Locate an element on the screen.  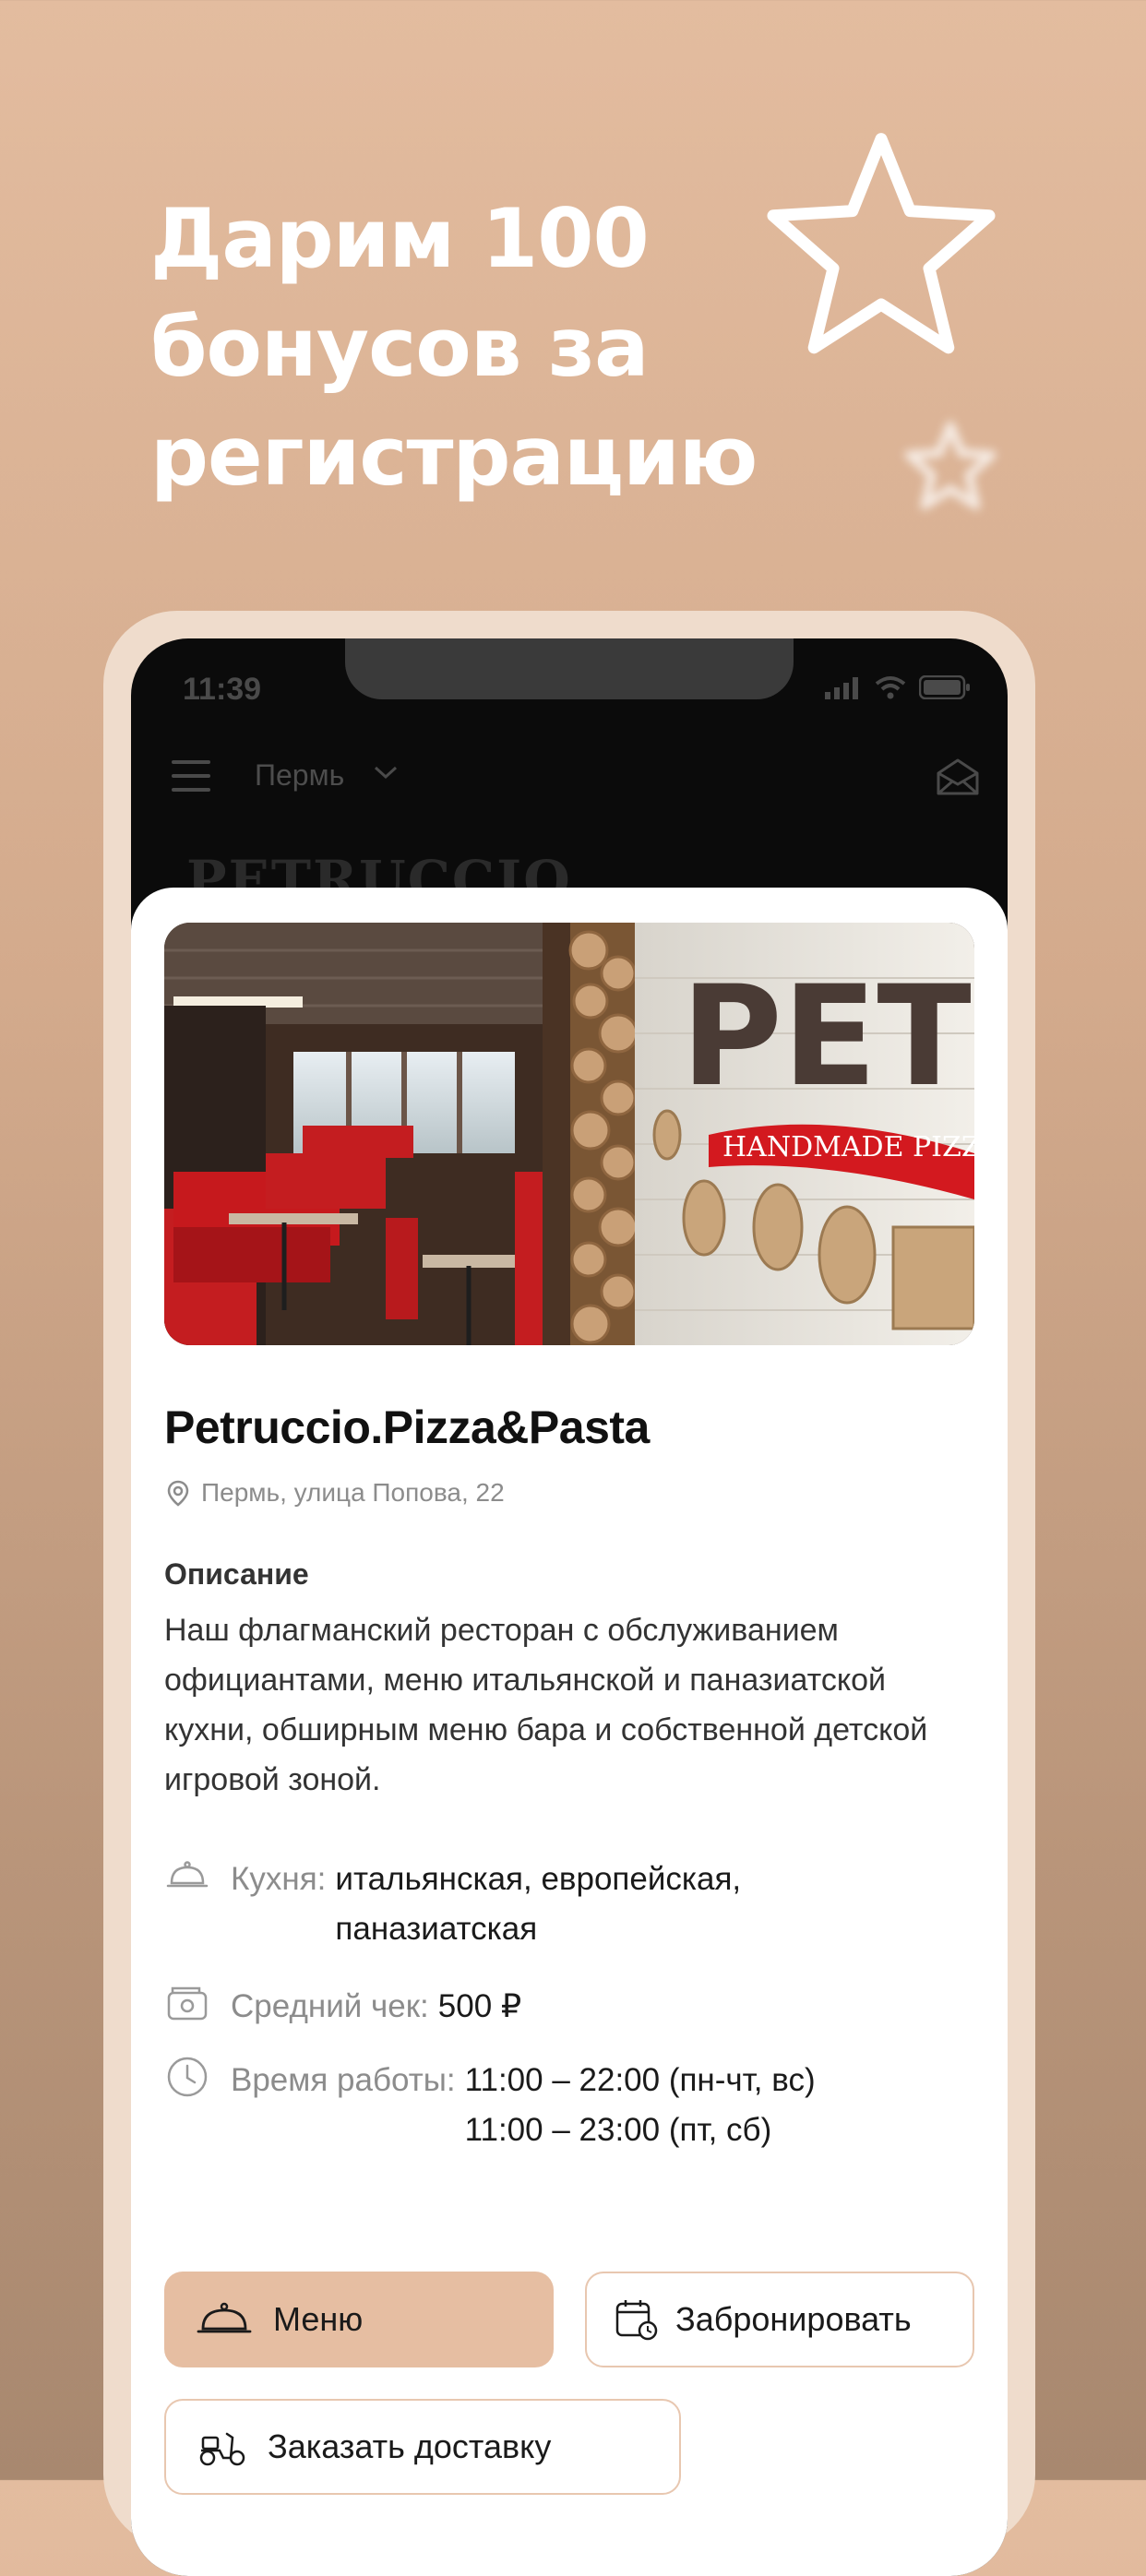
book-button: Забронировать is located at coordinates (780, 2319).